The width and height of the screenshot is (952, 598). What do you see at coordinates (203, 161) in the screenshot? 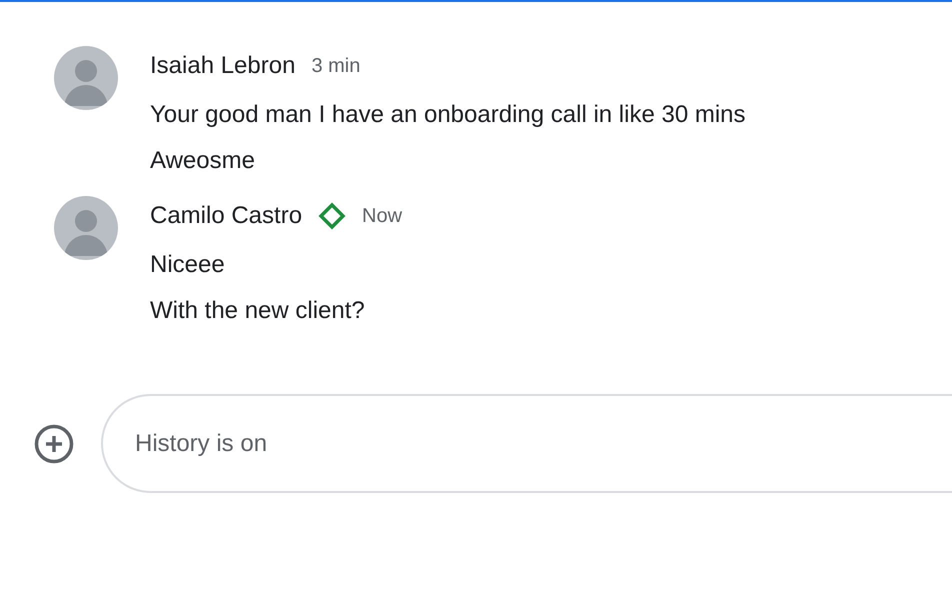
I see `message-text: Aweosme` at bounding box center [203, 161].